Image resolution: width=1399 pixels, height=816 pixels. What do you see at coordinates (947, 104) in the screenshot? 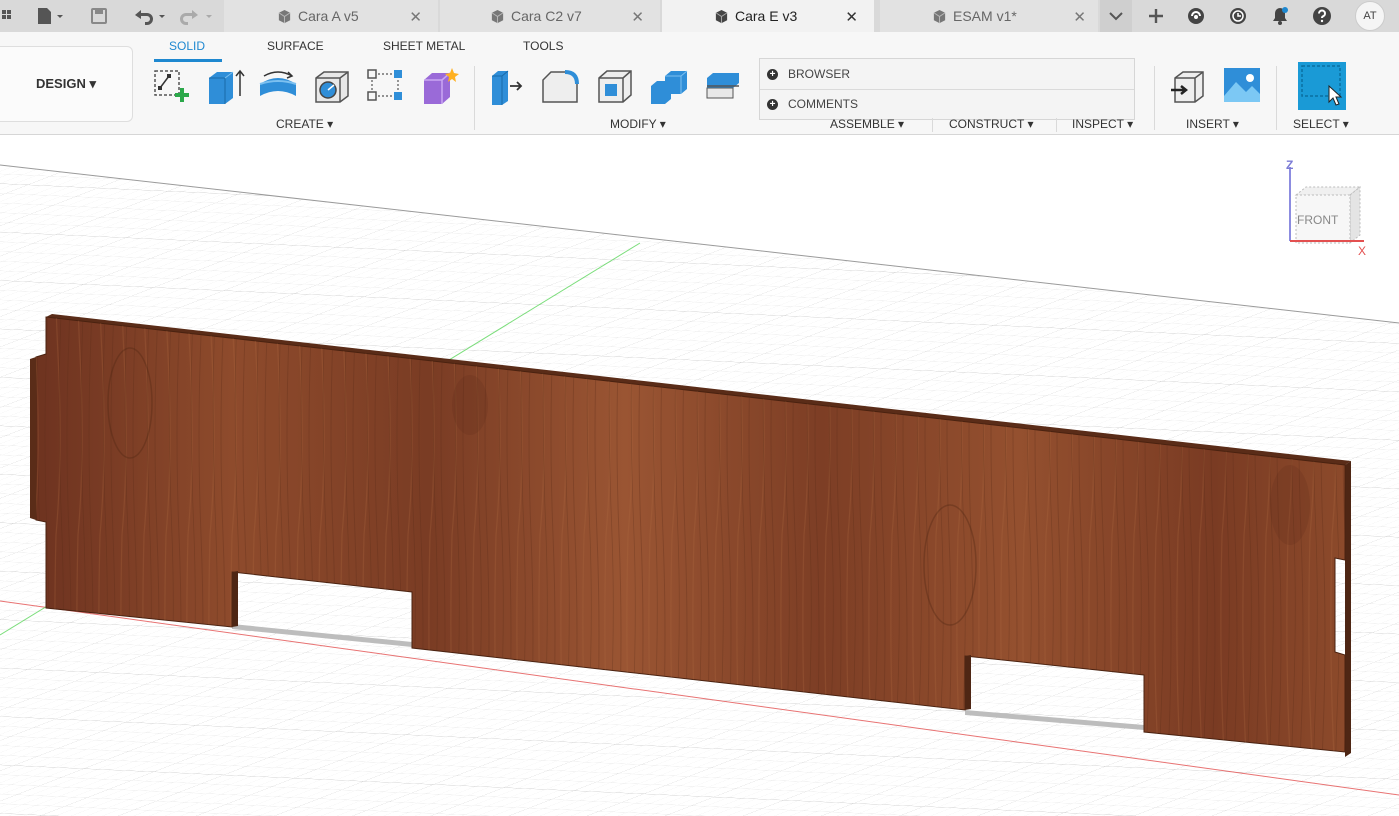
I see `comments-row: + COMMENTS` at bounding box center [947, 104].